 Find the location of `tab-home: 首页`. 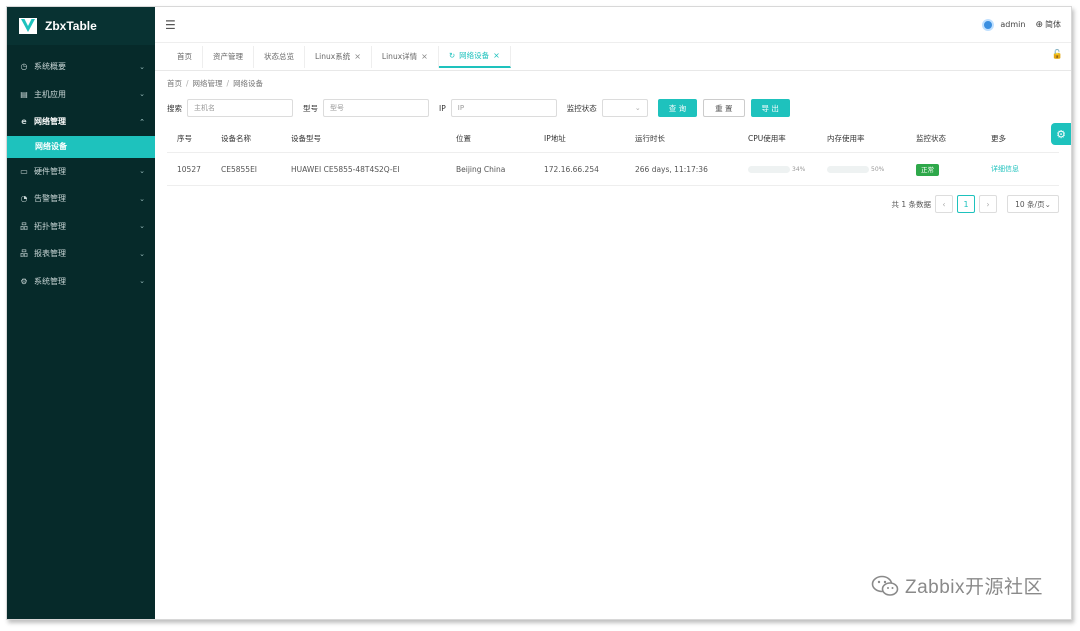

tab-home: 首页 is located at coordinates (185, 56).